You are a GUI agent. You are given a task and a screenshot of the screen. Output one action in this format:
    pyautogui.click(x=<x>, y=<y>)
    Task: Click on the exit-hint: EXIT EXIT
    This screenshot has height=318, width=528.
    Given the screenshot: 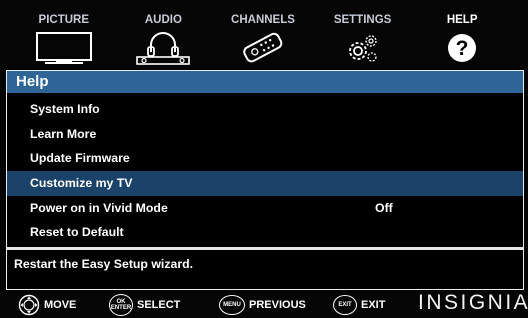 What is the action you would take?
    pyautogui.click(x=359, y=305)
    